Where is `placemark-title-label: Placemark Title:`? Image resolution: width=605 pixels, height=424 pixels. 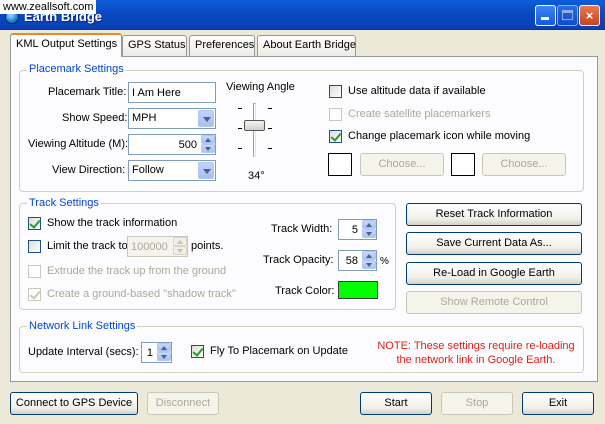
placemark-title-label: Placemark Title: is located at coordinates (87, 92).